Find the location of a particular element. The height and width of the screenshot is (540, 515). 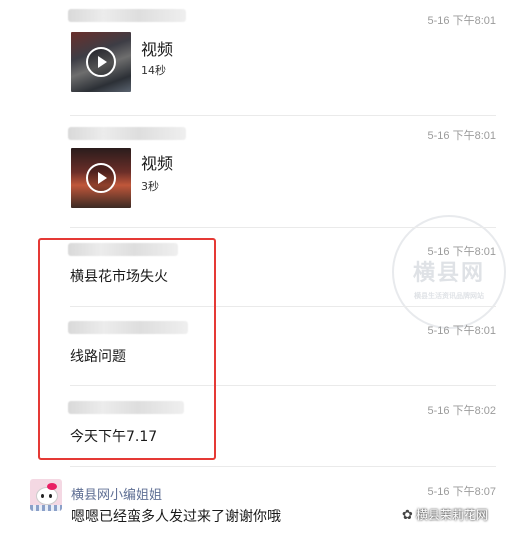

watermark-subtitle: 横县生活资讯品牌网站 is located at coordinates (449, 296).